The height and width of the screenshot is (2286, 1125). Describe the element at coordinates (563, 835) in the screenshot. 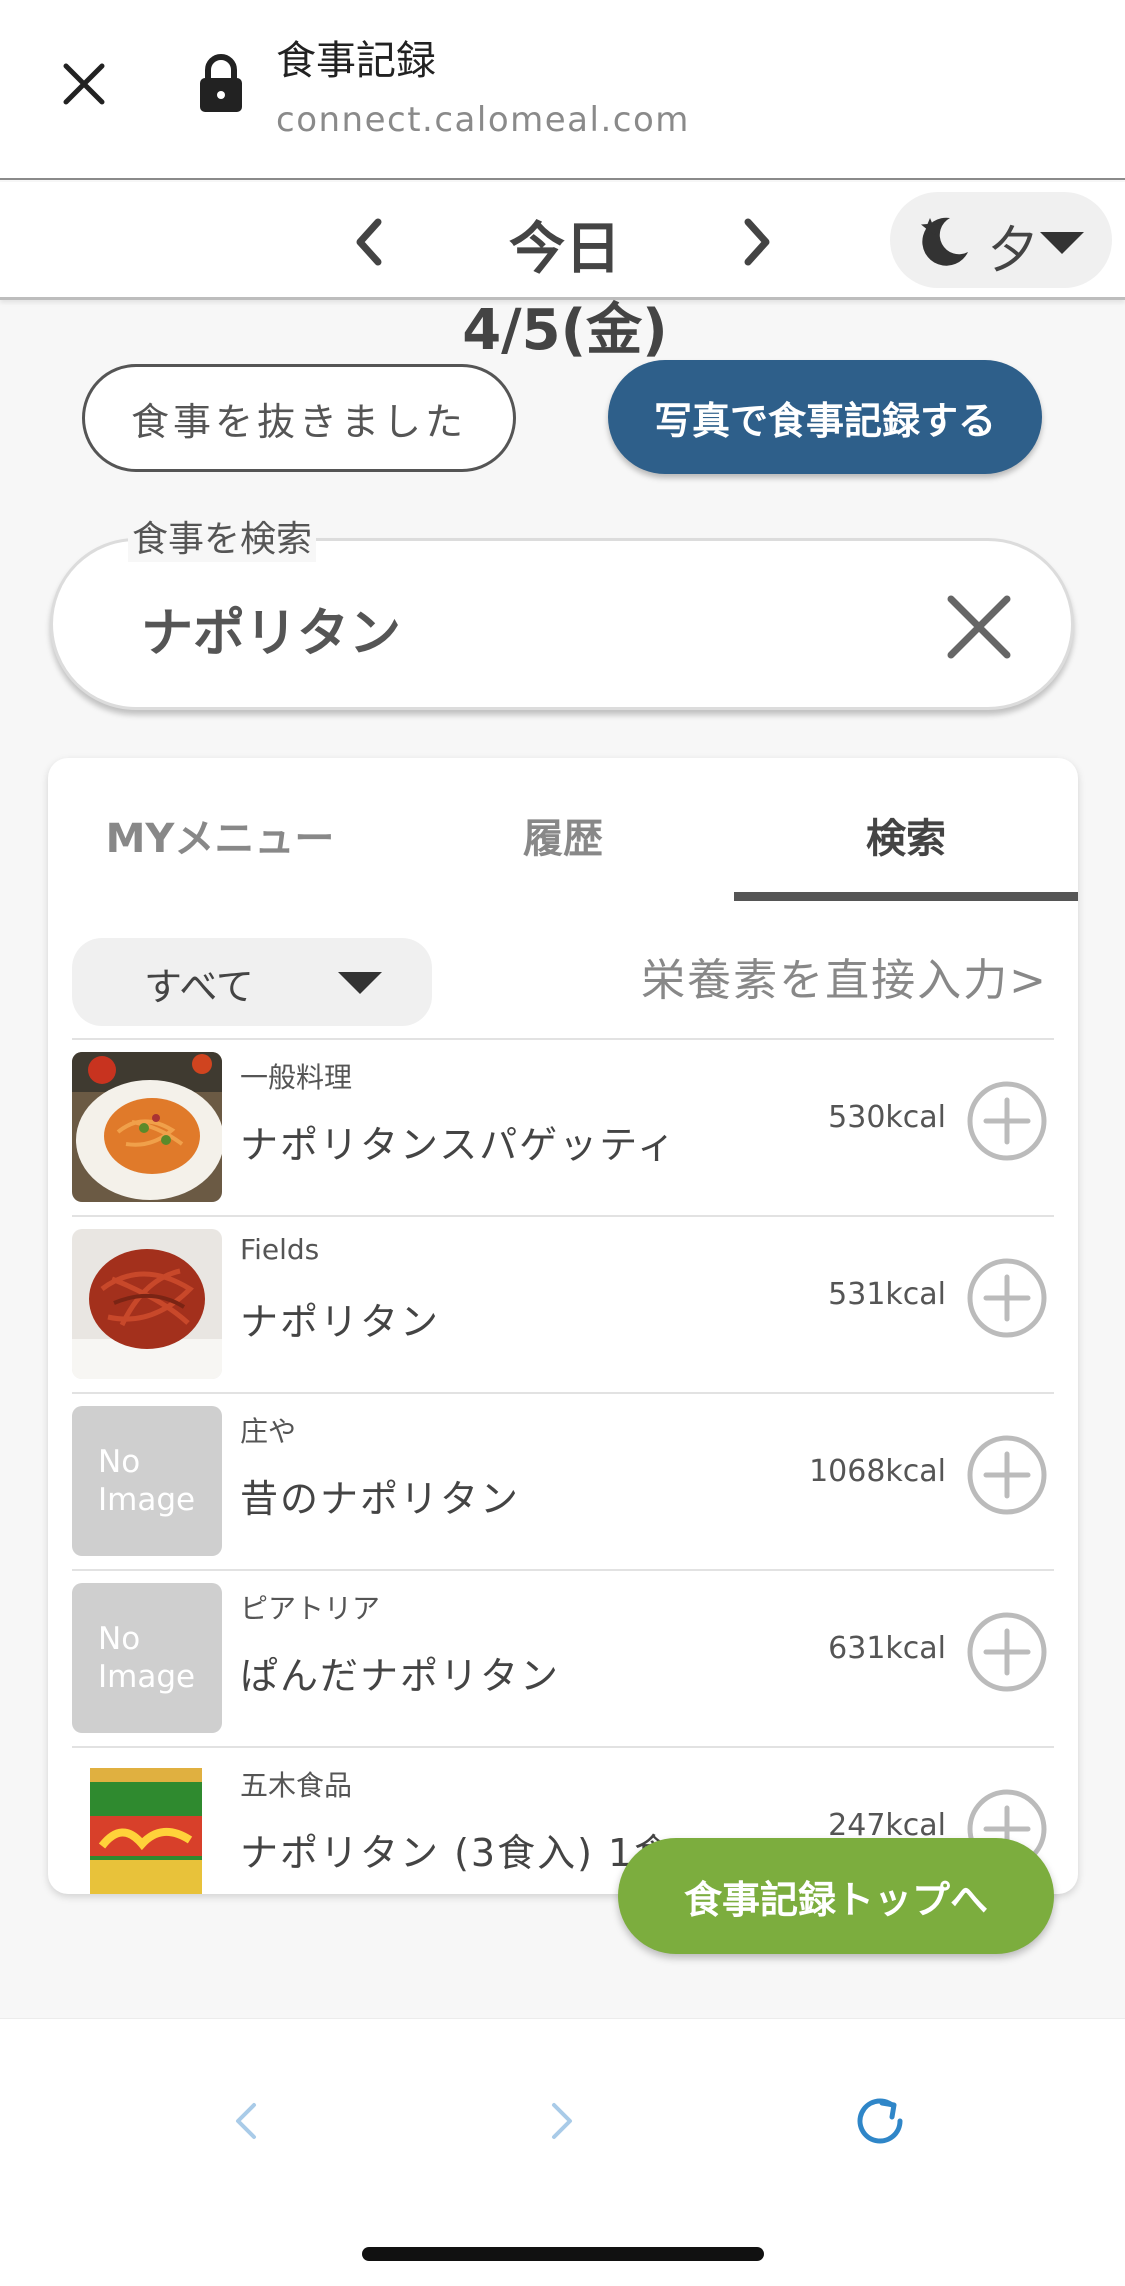

I see `tab-history: 履歴` at that location.